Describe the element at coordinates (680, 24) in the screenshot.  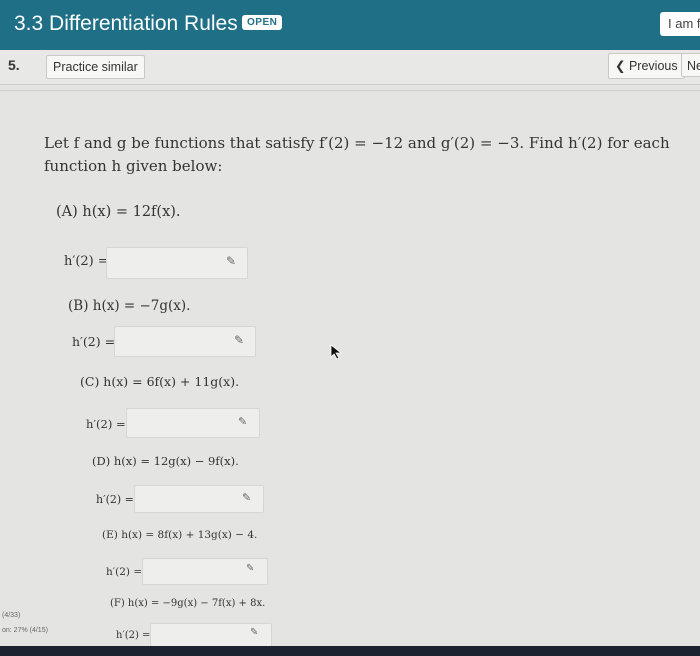
I see `i-am-finished-button: I am f` at that location.